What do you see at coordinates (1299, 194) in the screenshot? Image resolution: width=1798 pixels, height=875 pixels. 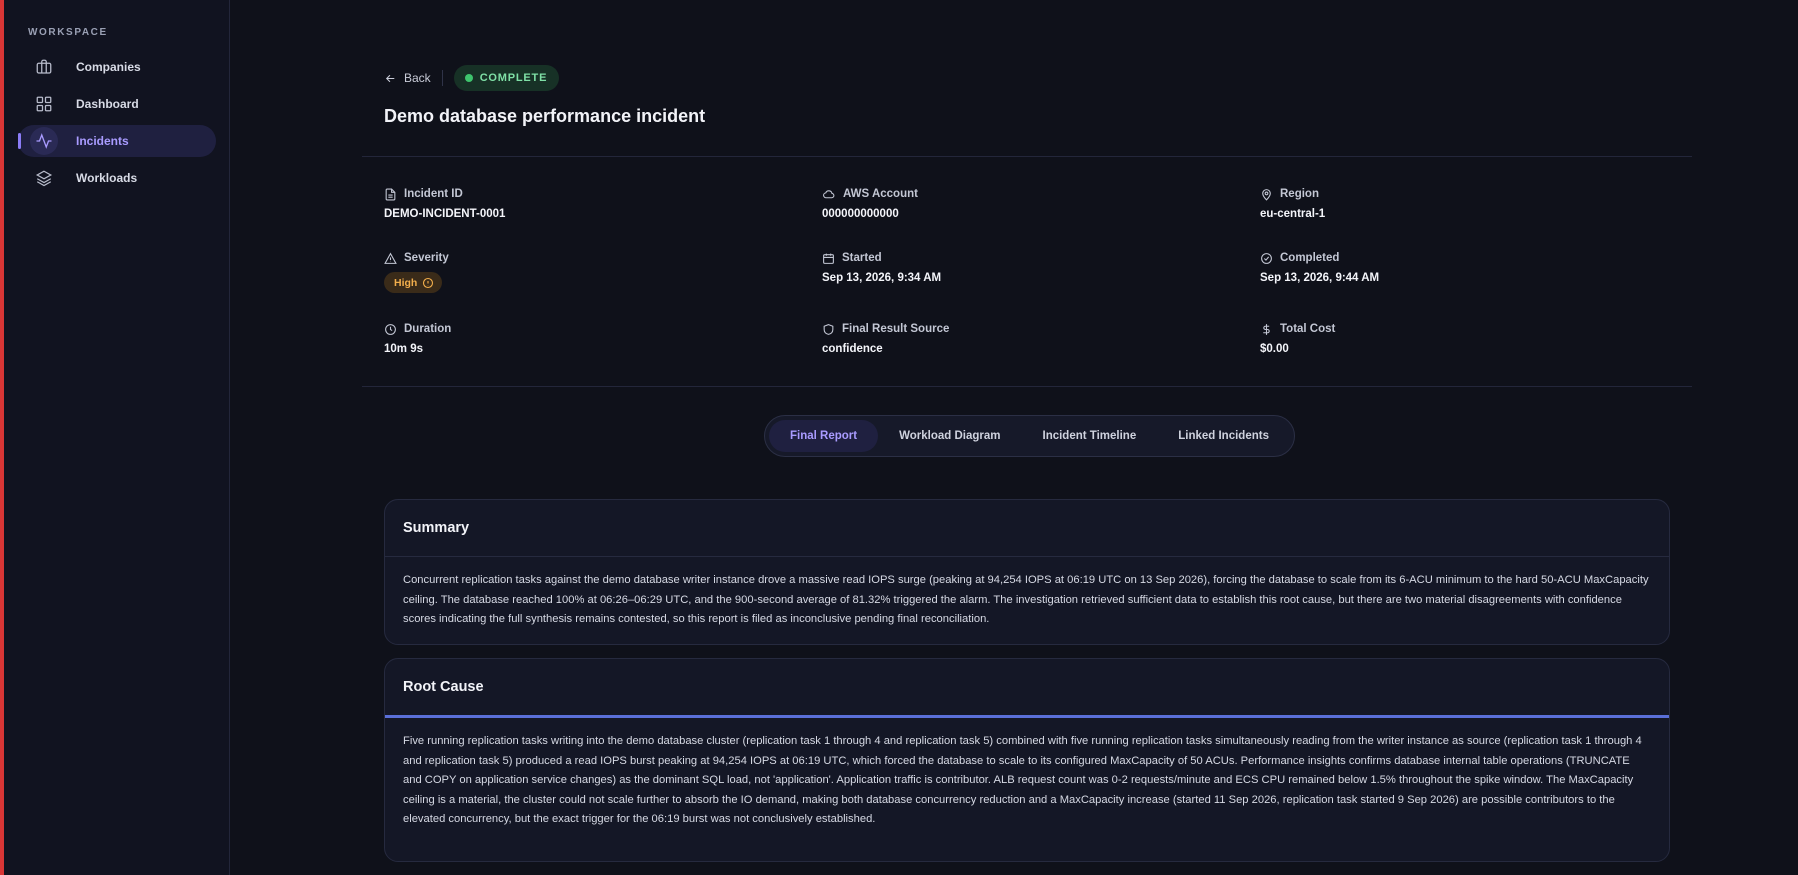 I see `meta-label: Region` at bounding box center [1299, 194].